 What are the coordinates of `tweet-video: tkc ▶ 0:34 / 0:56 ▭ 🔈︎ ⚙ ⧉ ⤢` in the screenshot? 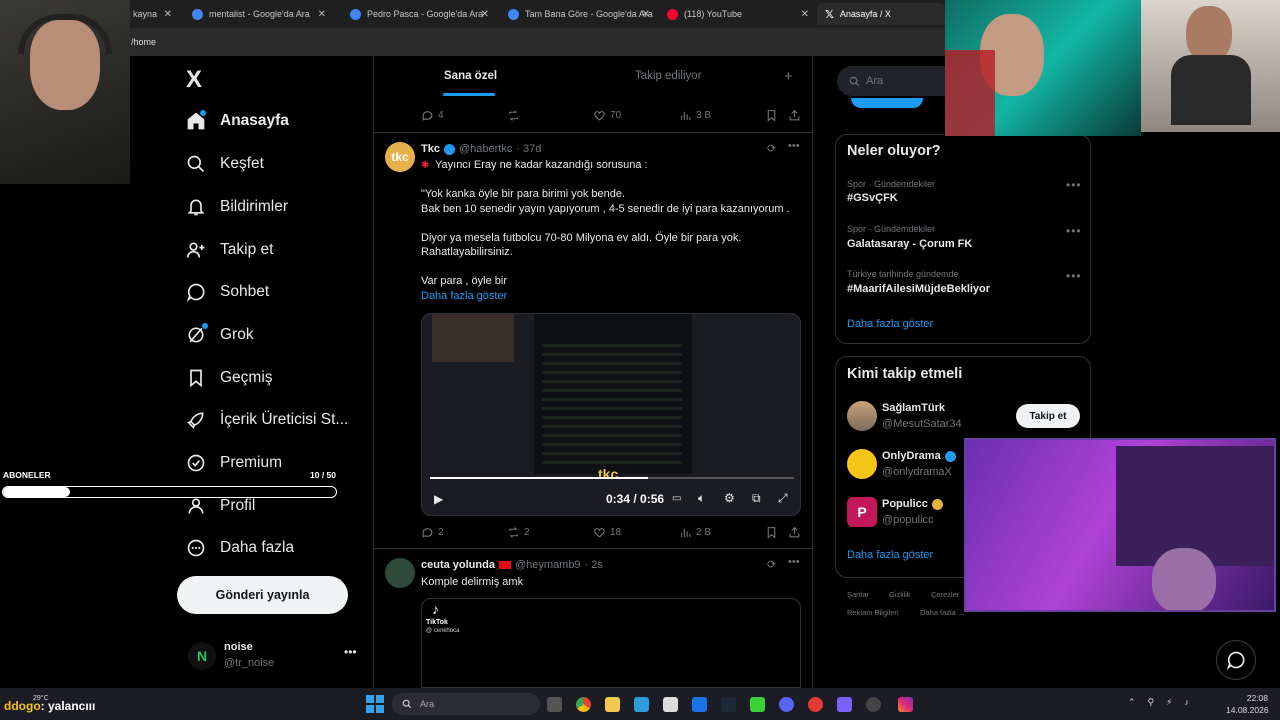 It's located at (611, 414).